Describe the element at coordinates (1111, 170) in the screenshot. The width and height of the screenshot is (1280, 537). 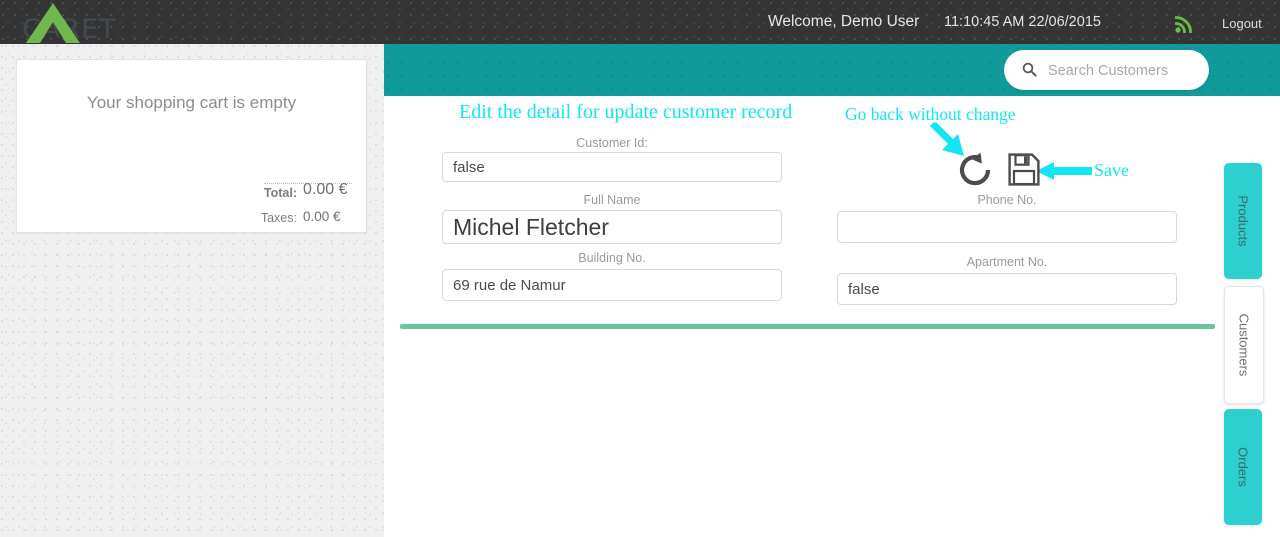
I see `annotation-save: Save` at that location.